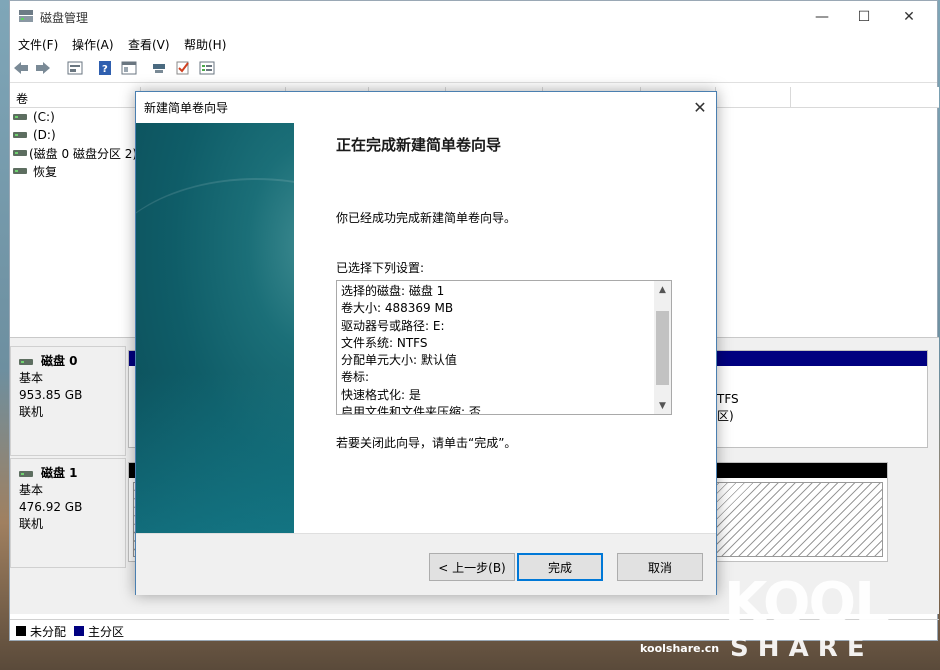  Describe the element at coordinates (797, 648) in the screenshot. I see `logo-bottom-text: S H A R E` at that location.